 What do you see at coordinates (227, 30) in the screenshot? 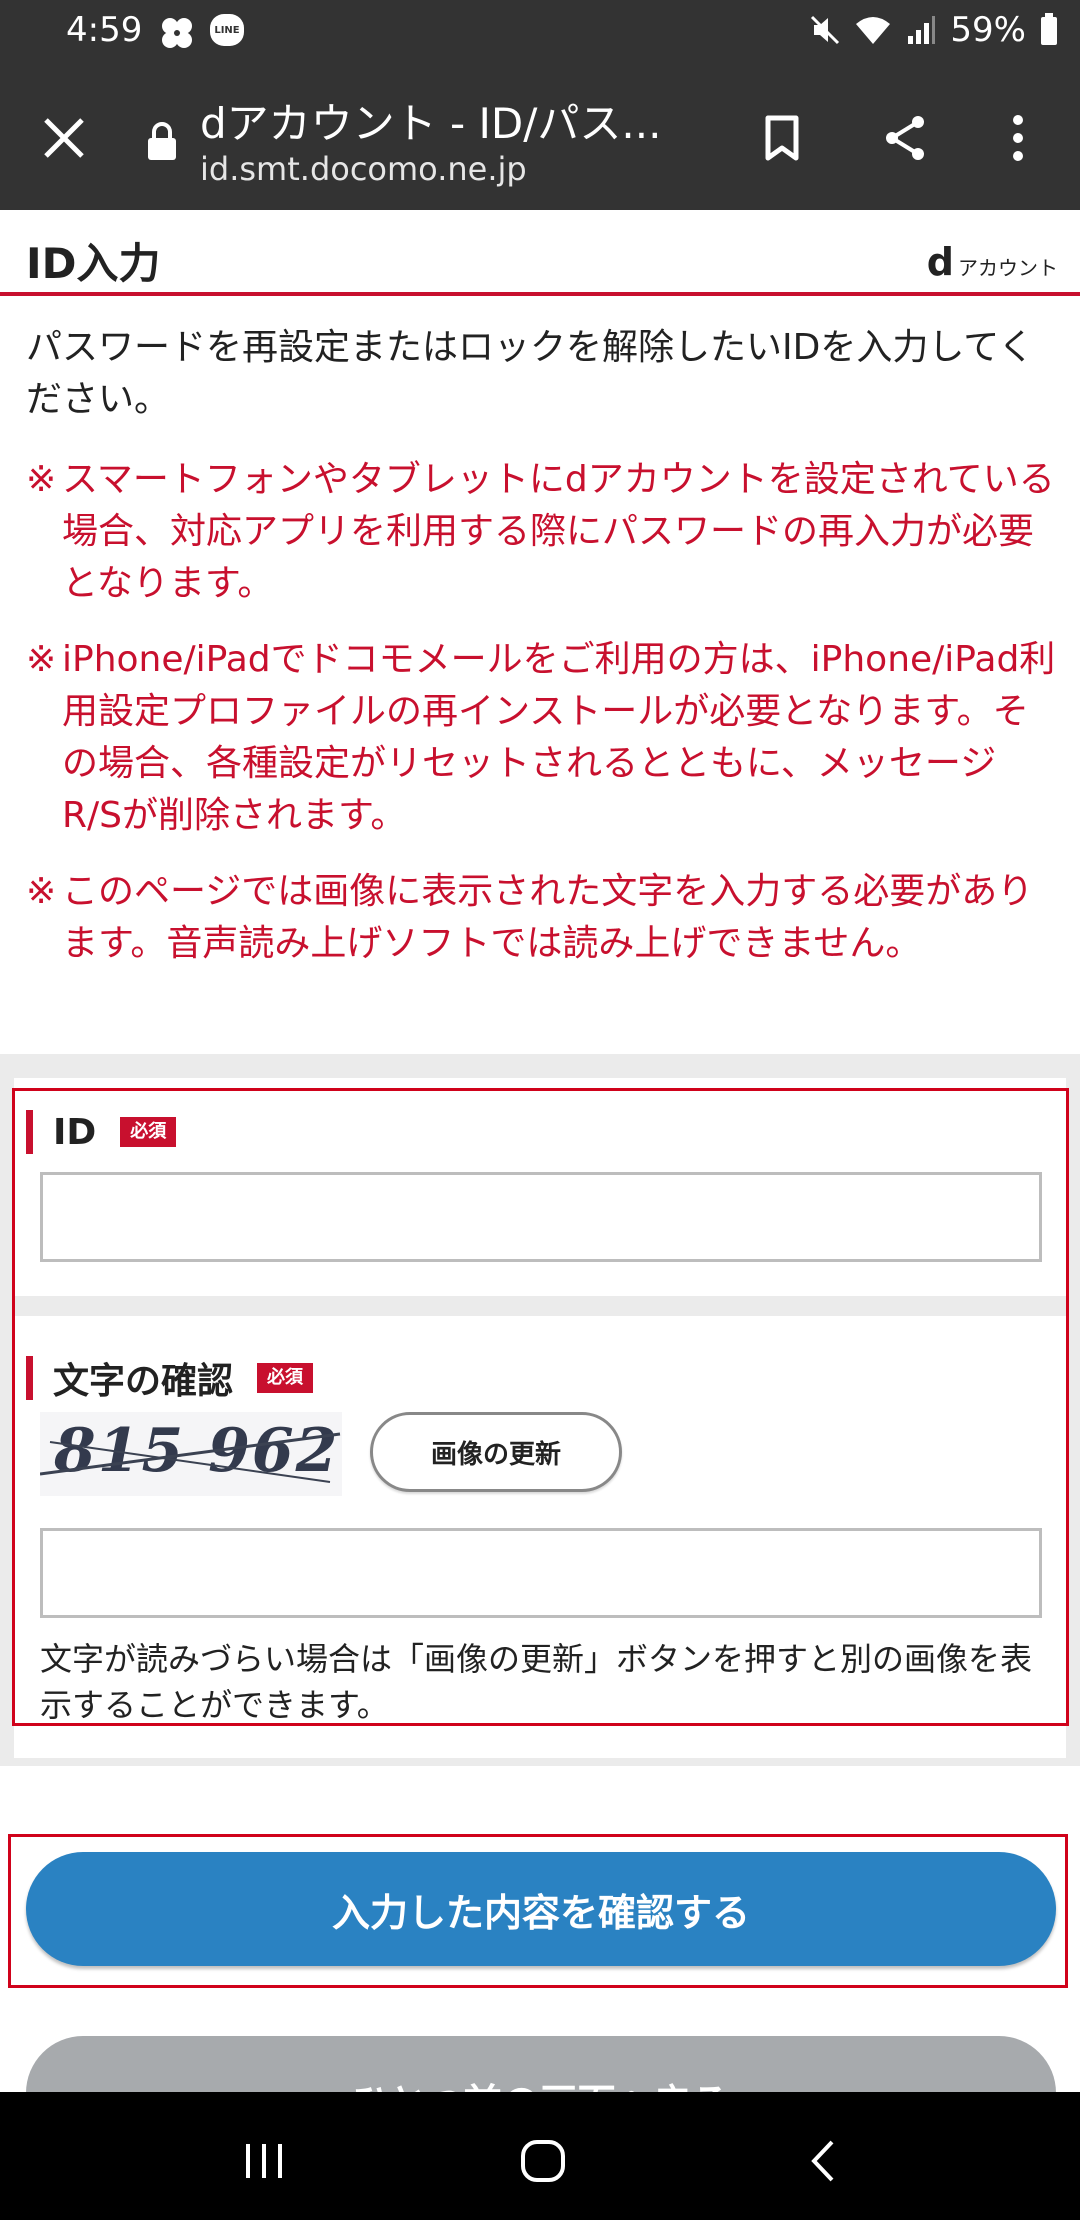
I see `line-notification-icon: LINE` at bounding box center [227, 30].